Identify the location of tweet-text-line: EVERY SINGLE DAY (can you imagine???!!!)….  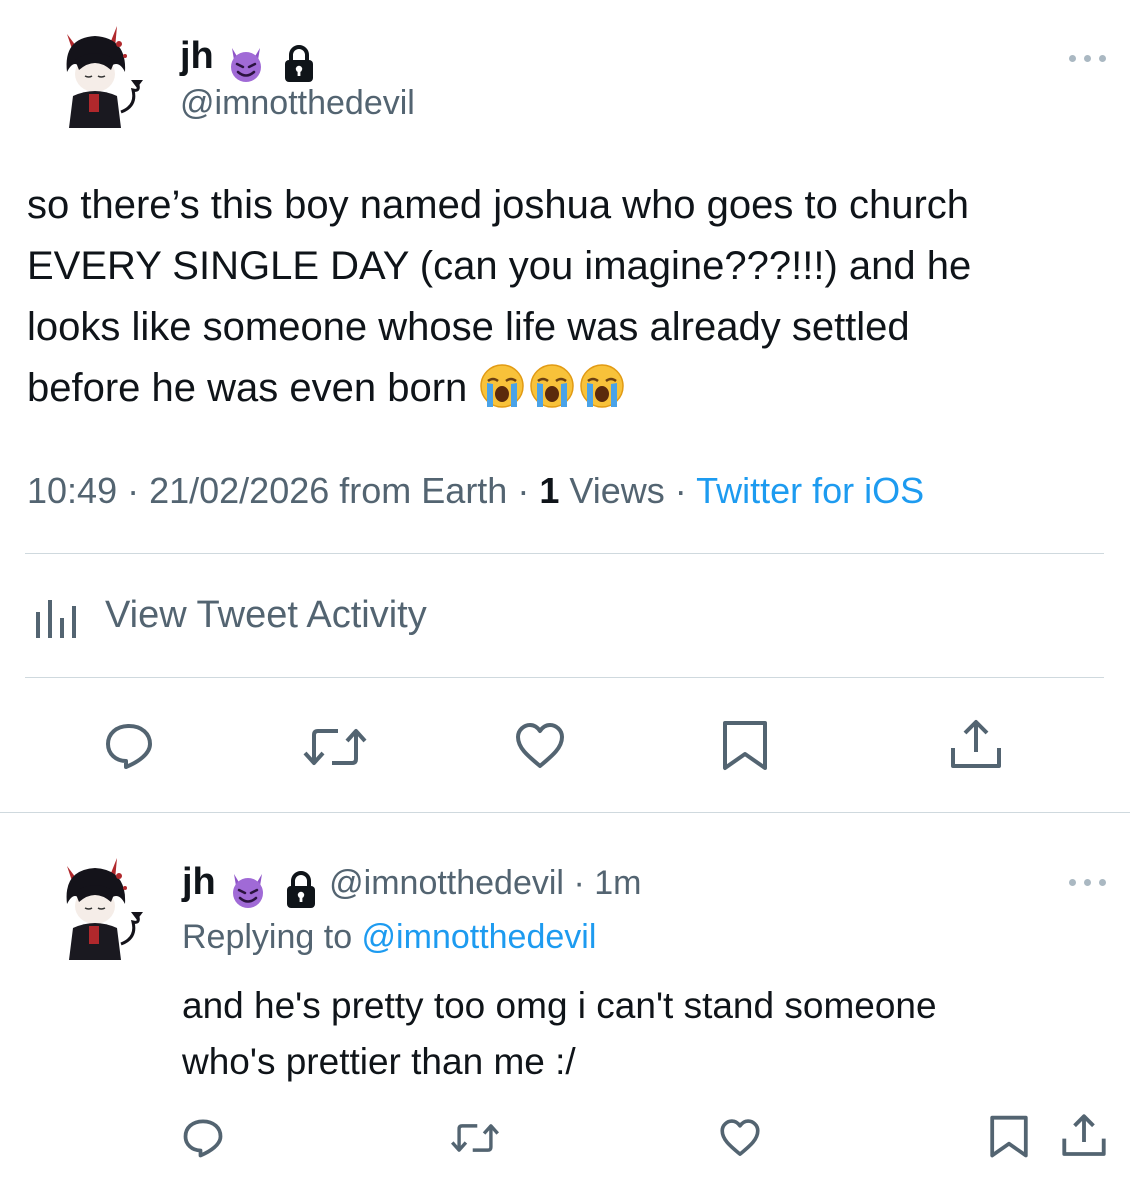
(499, 266).